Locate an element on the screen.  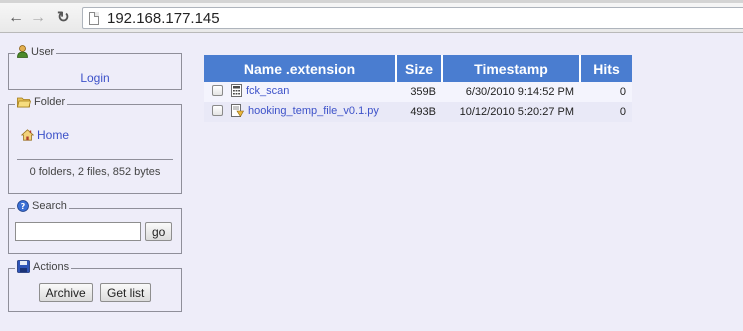
reload-button: ↻ is located at coordinates (63, 18).